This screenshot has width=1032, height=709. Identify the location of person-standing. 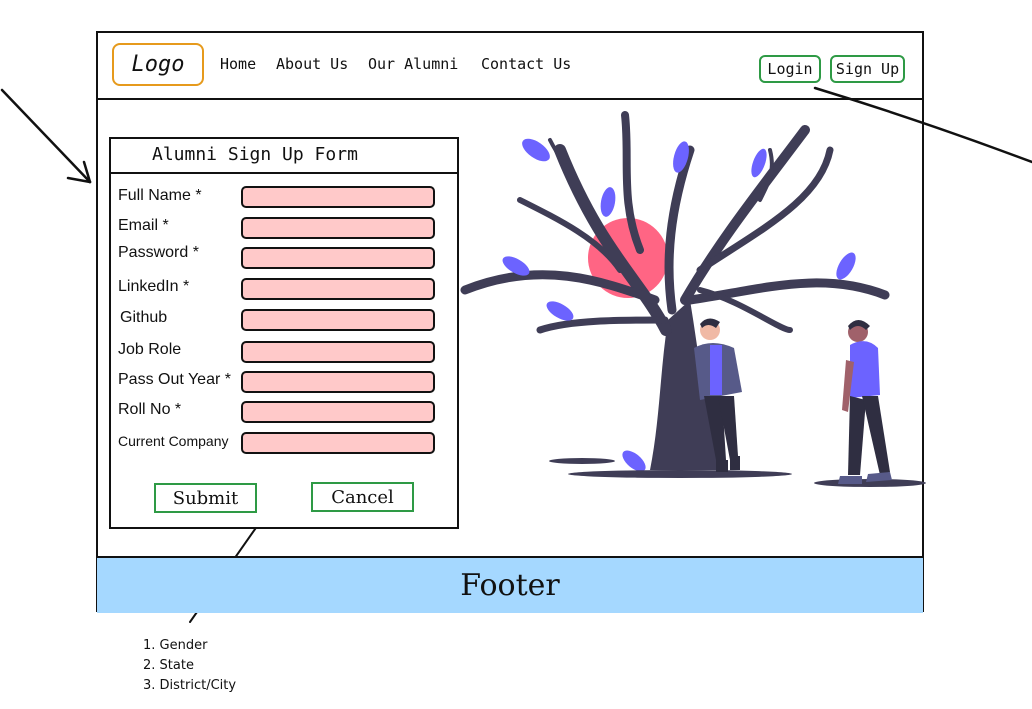
(865, 402).